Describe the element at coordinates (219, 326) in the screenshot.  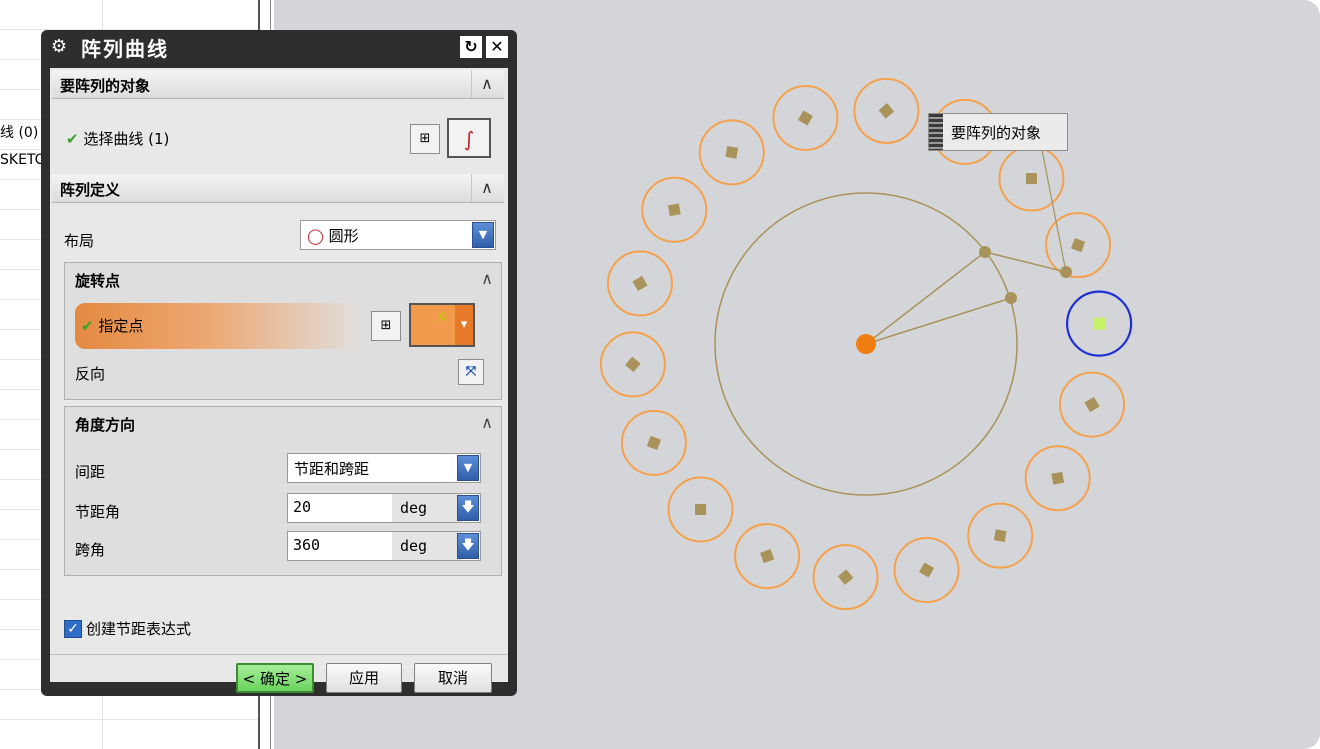
I see `specify-point-row: ✔ 指定点` at that location.